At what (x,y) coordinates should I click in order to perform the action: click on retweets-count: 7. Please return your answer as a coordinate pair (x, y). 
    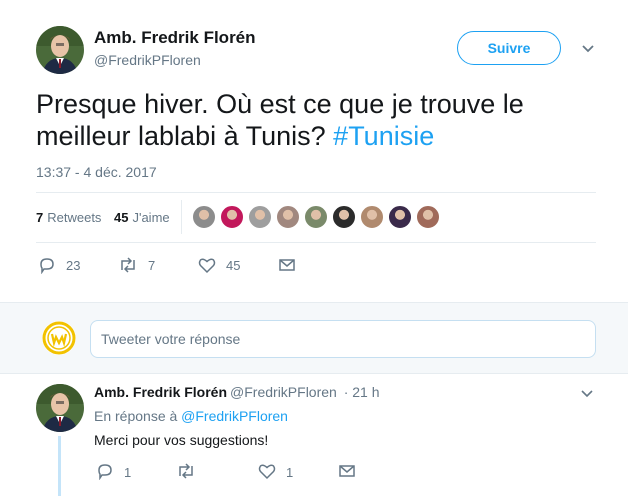
    Looking at the image, I should click on (40, 217).